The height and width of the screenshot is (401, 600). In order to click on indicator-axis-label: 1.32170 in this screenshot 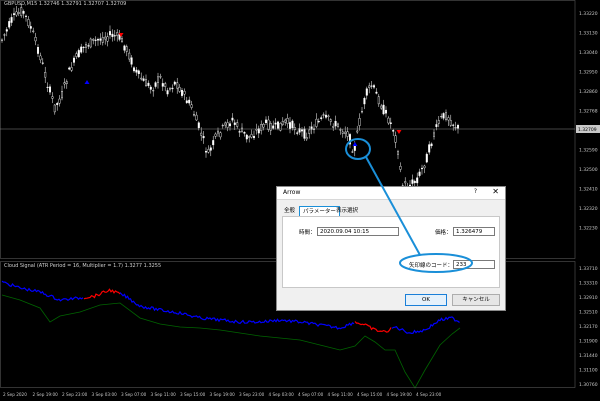, I will do `click(588, 327)`.